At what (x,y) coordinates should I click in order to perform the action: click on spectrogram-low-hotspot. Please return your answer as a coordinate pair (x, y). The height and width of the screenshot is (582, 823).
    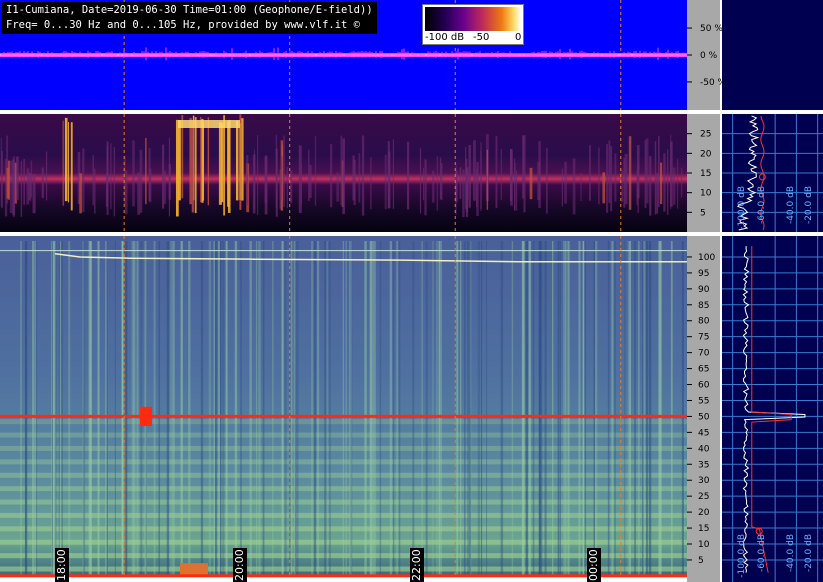
    Looking at the image, I should click on (209, 124).